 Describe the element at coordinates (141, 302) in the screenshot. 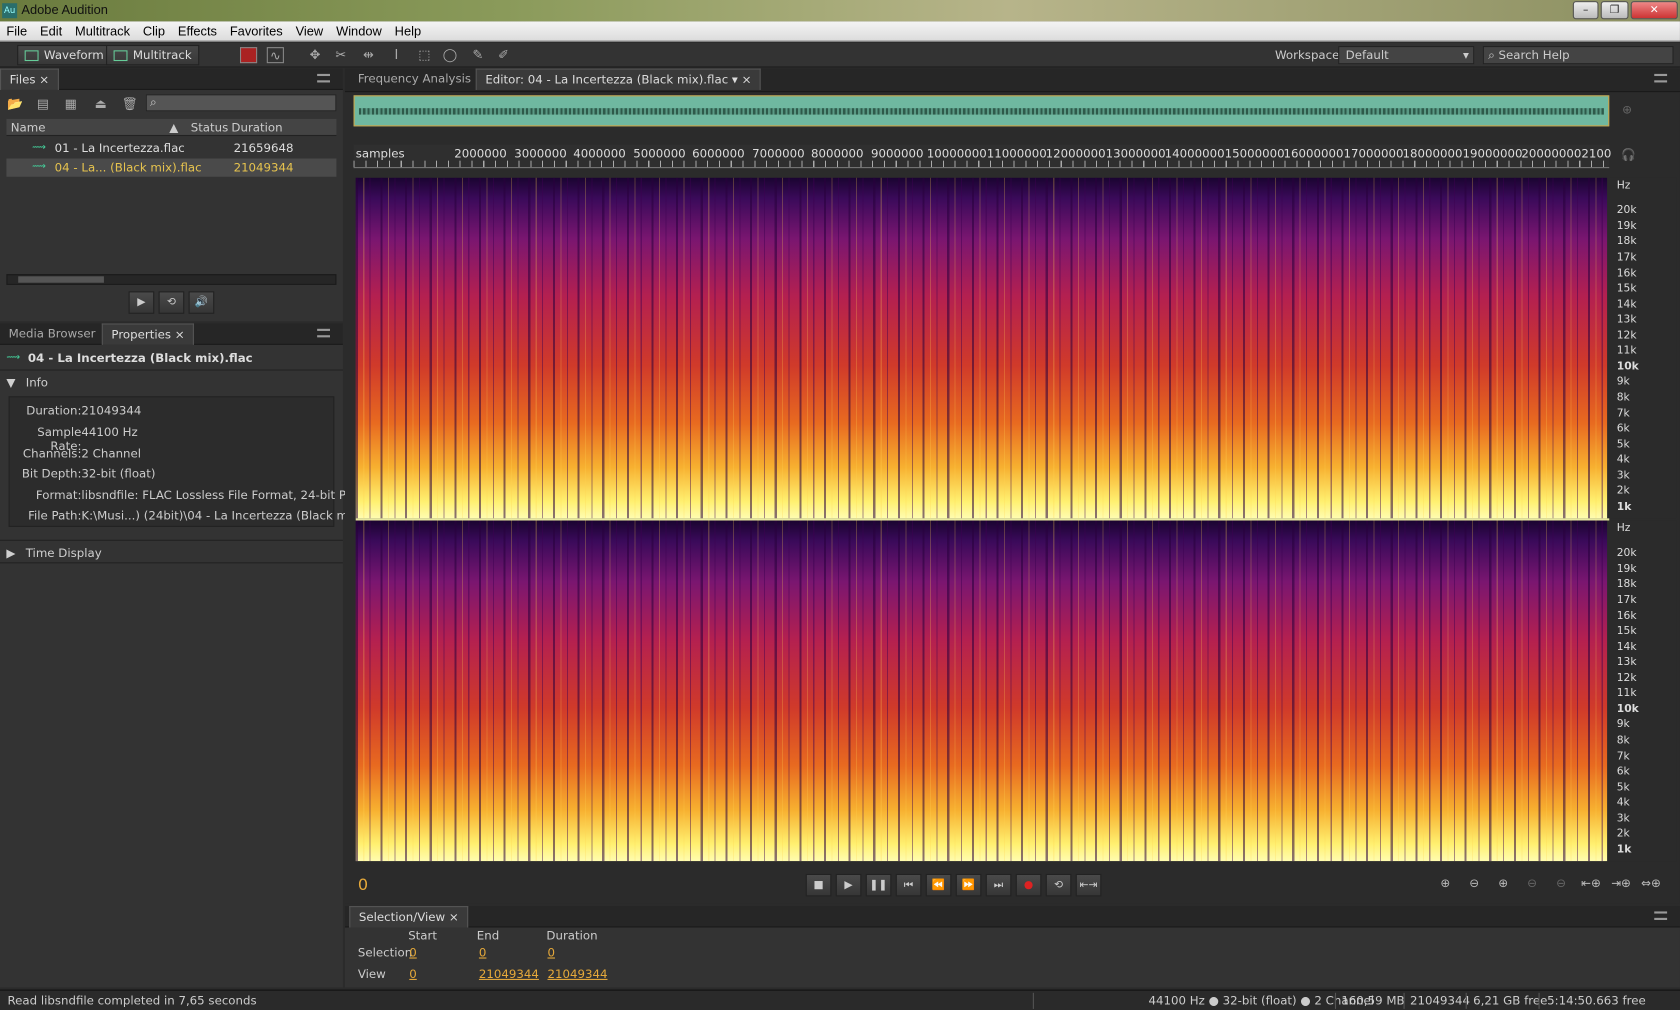

I see `play-preview-button: ▶` at that location.